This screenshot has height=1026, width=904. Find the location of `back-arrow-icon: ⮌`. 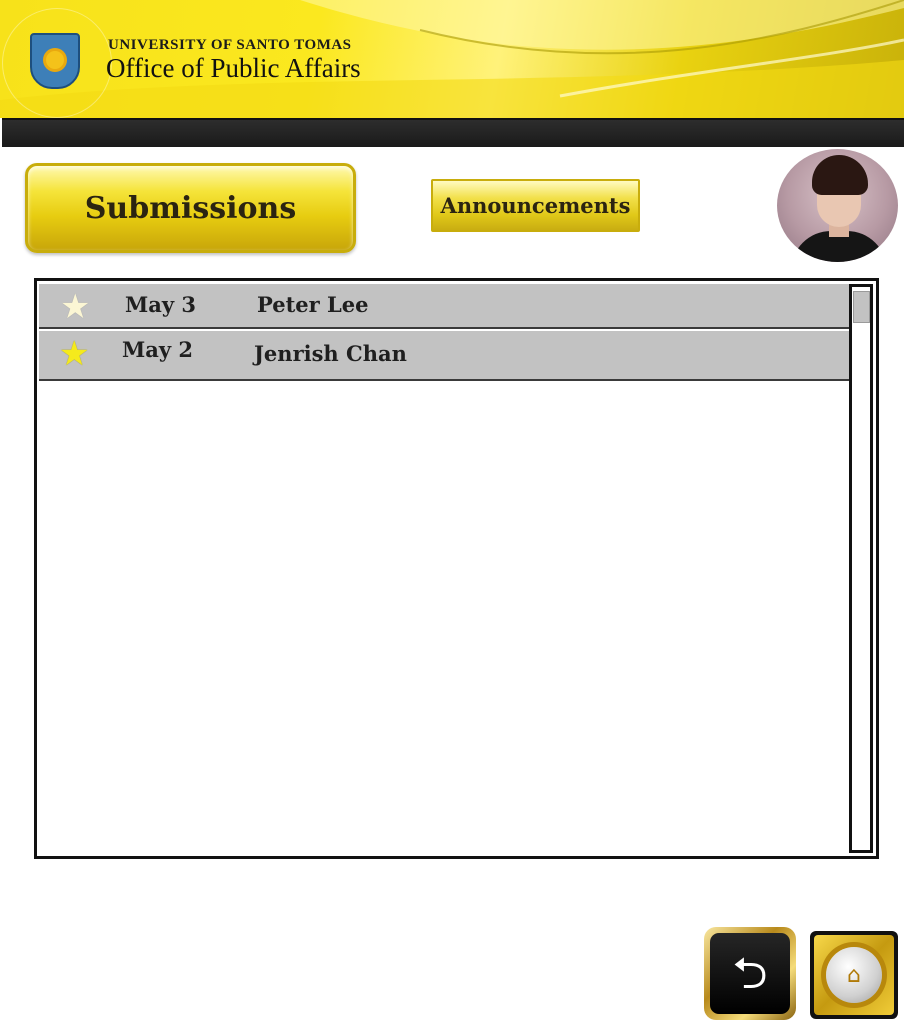

back-arrow-icon: ⮌ is located at coordinates (750, 973).